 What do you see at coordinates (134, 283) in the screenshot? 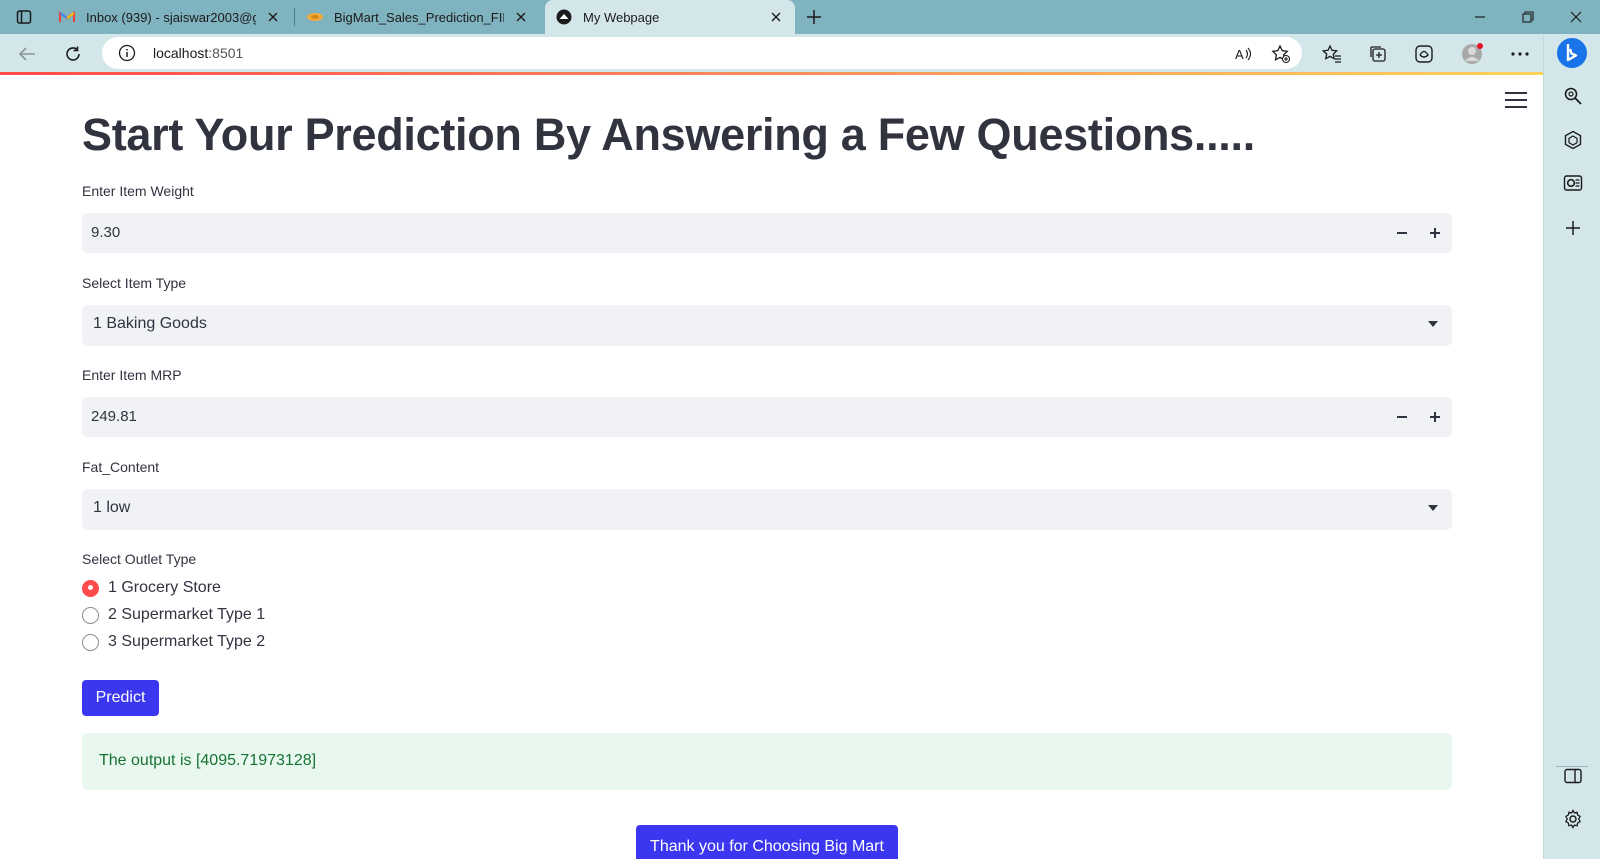
I see `item-type-label: Select Item Type` at bounding box center [134, 283].